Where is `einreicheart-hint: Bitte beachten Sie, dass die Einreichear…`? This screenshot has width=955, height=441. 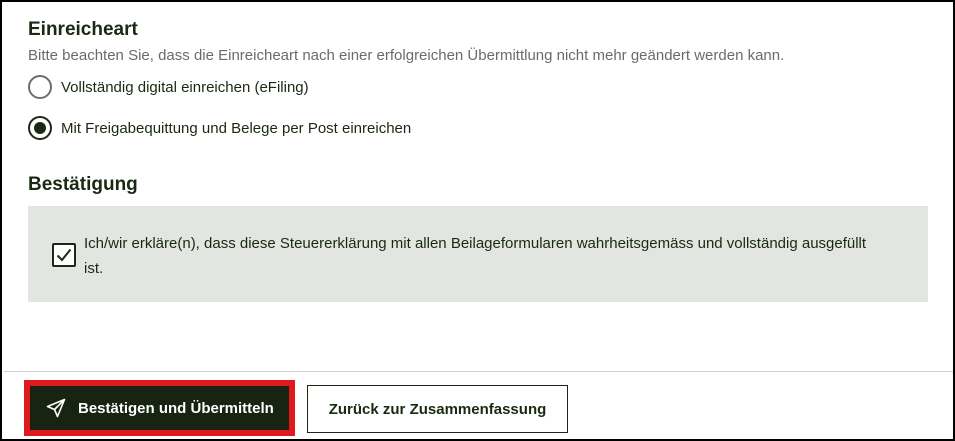
einreicheart-hint: Bitte beachten Sie, dass die Einreichear… is located at coordinates (406, 55).